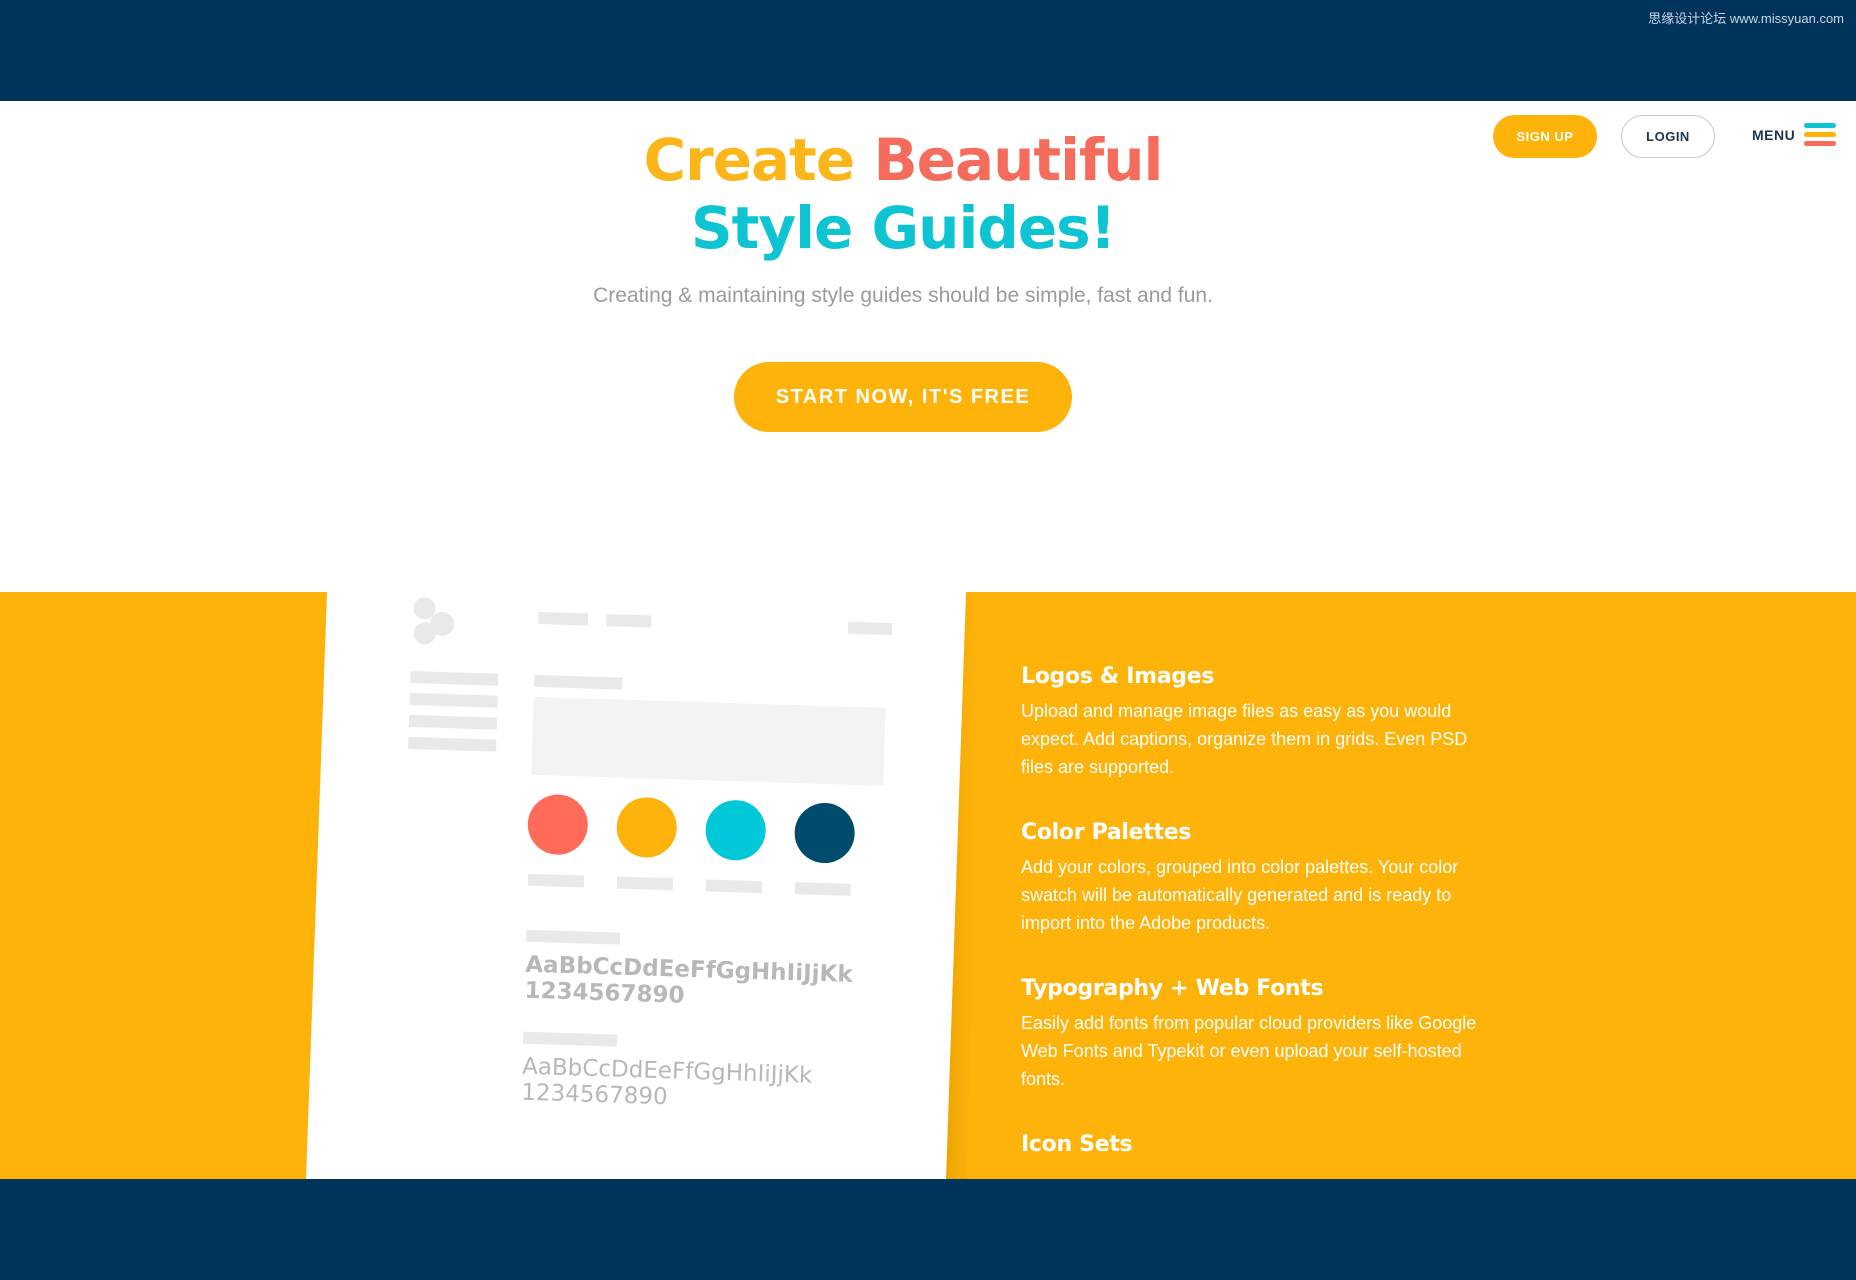 Image resolution: width=1856 pixels, height=1280 pixels. Describe the element at coordinates (1118, 676) in the screenshot. I see `feature-title: Logos & Images` at that location.